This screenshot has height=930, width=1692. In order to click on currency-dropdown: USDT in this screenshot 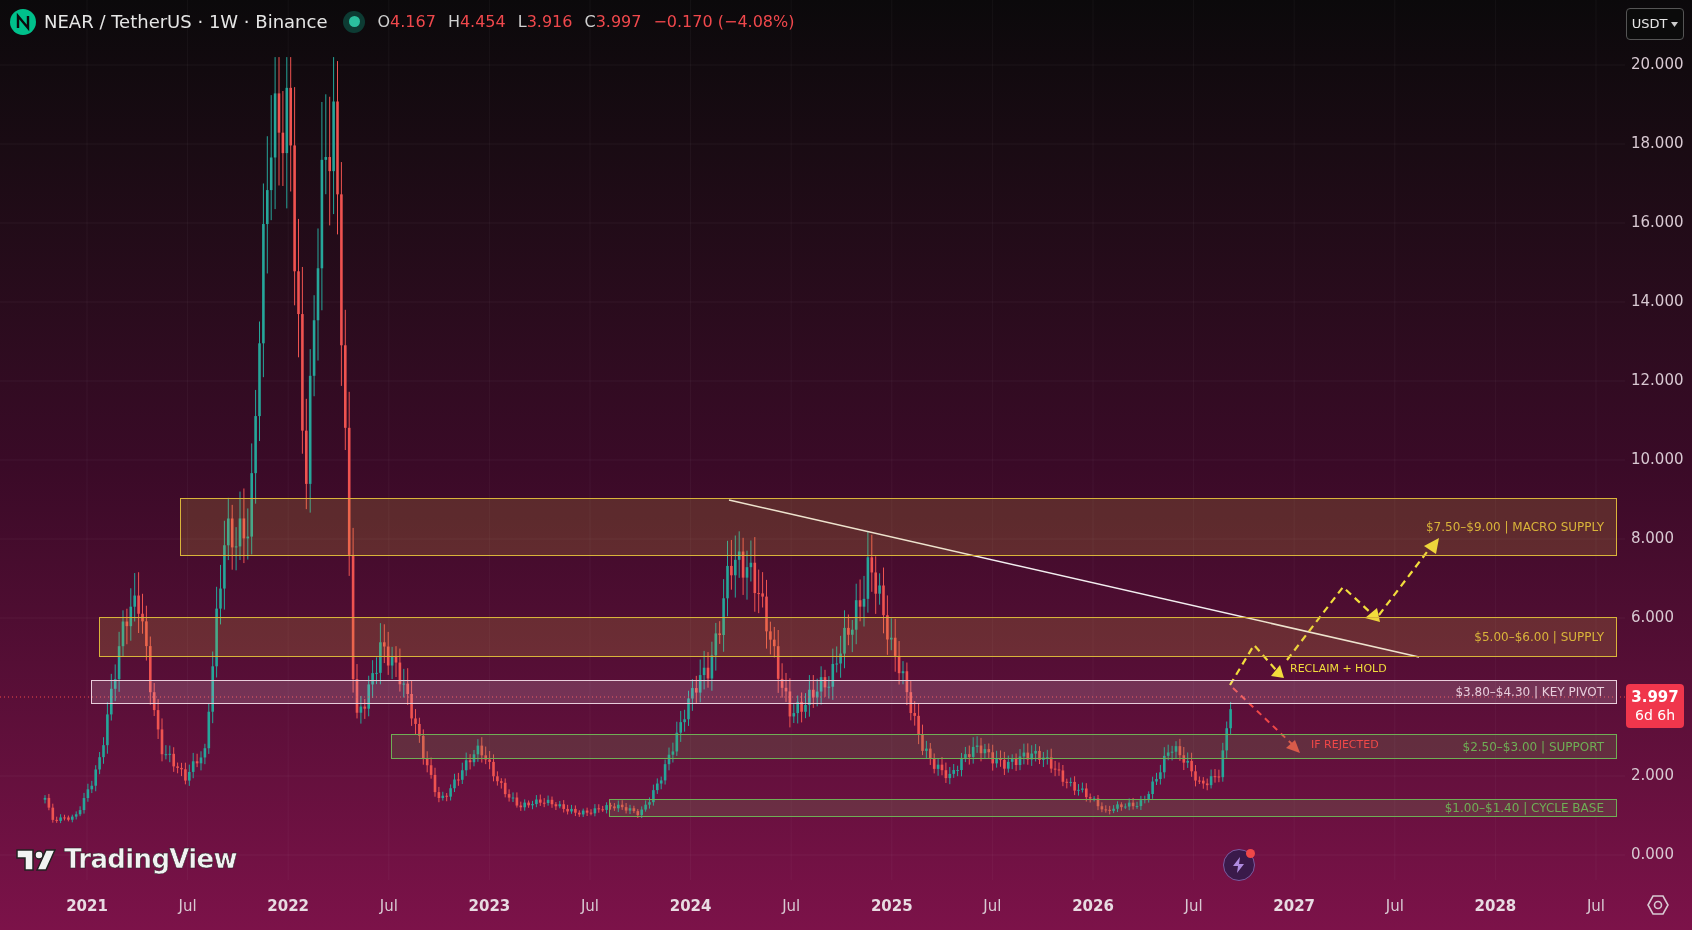, I will do `click(1655, 24)`.